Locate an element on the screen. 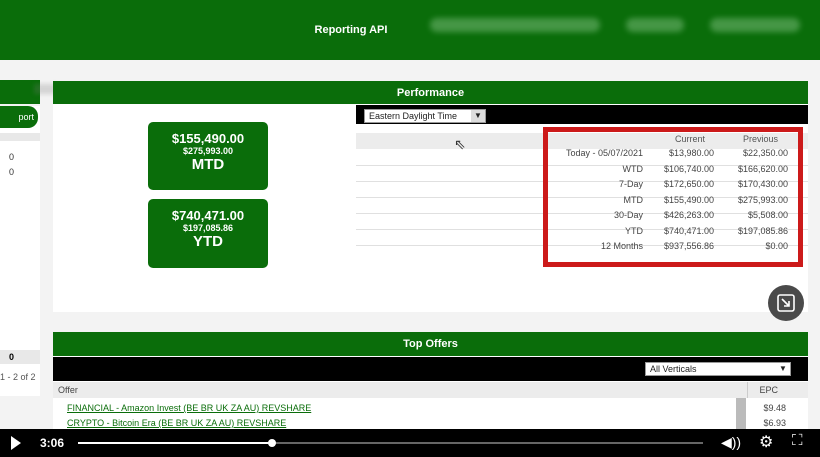 This screenshot has width=820, height=457. offers-column-header: Offer EPC is located at coordinates (430, 390).